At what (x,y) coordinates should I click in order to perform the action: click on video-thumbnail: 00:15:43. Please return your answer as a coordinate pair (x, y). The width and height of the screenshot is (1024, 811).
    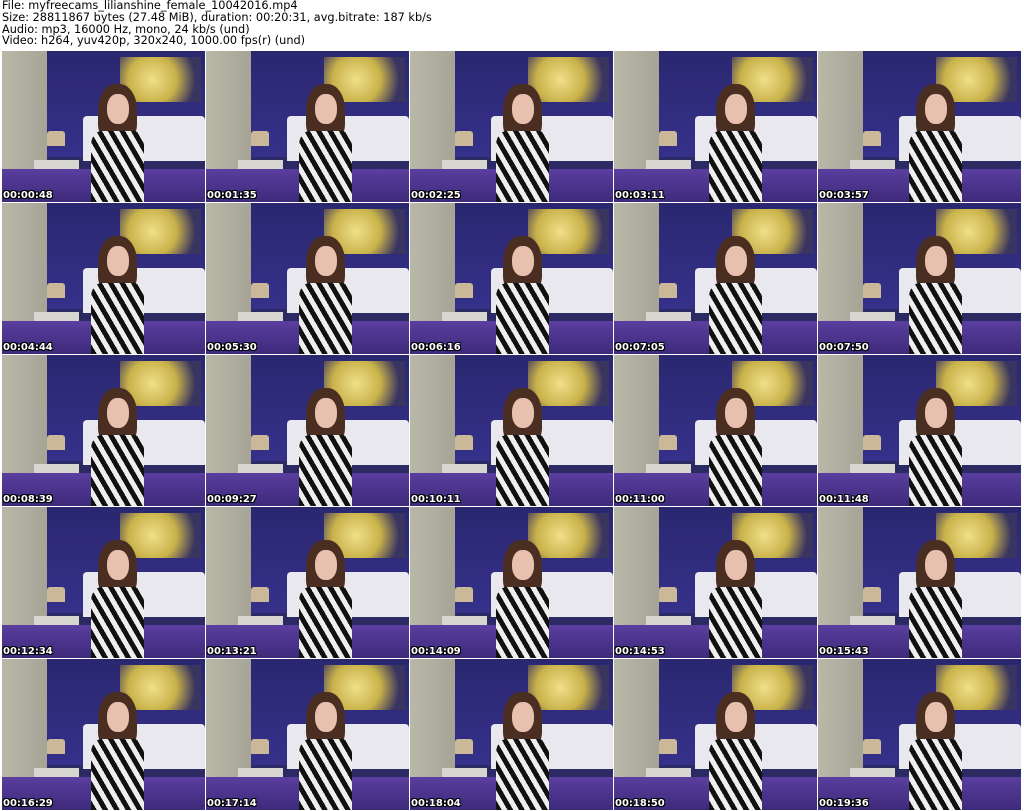
    Looking at the image, I should click on (919, 582).